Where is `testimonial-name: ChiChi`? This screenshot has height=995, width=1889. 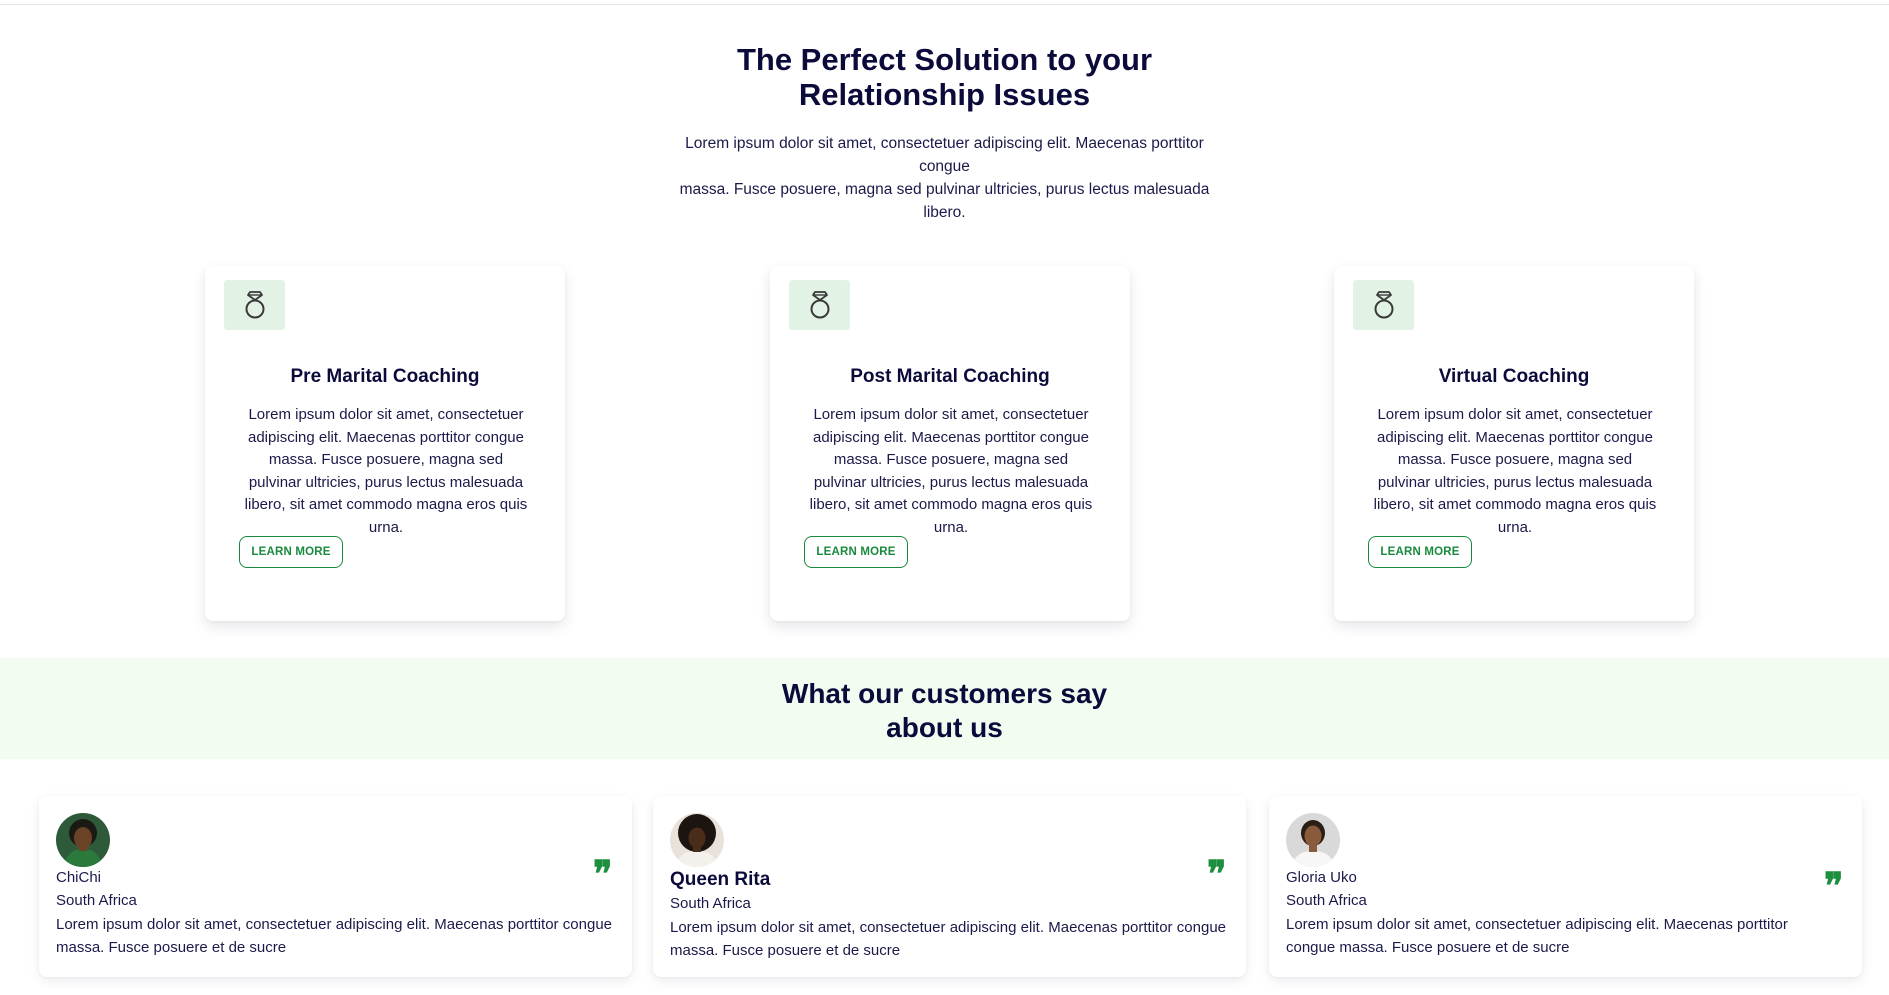 testimonial-name: ChiChi is located at coordinates (79, 877).